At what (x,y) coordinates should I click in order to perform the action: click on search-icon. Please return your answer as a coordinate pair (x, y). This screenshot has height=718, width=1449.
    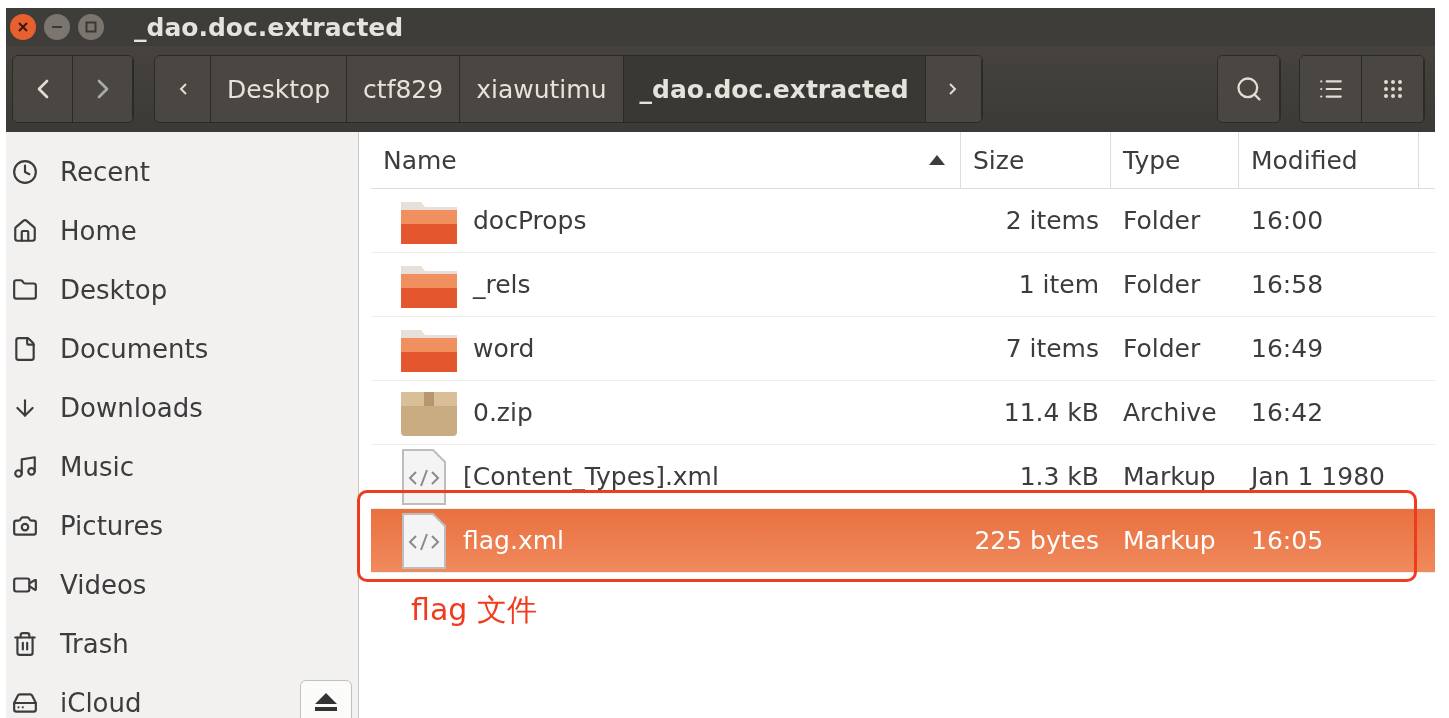
    Looking at the image, I should click on (1248, 89).